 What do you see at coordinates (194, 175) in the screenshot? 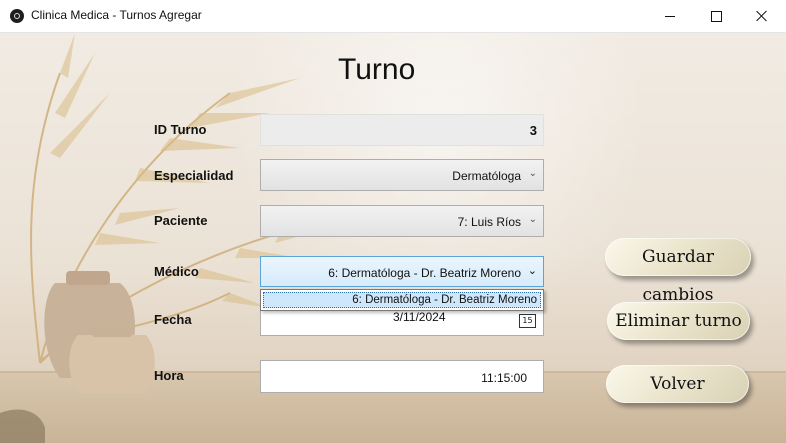
I see `especialidad-label: Especialidad` at bounding box center [194, 175].